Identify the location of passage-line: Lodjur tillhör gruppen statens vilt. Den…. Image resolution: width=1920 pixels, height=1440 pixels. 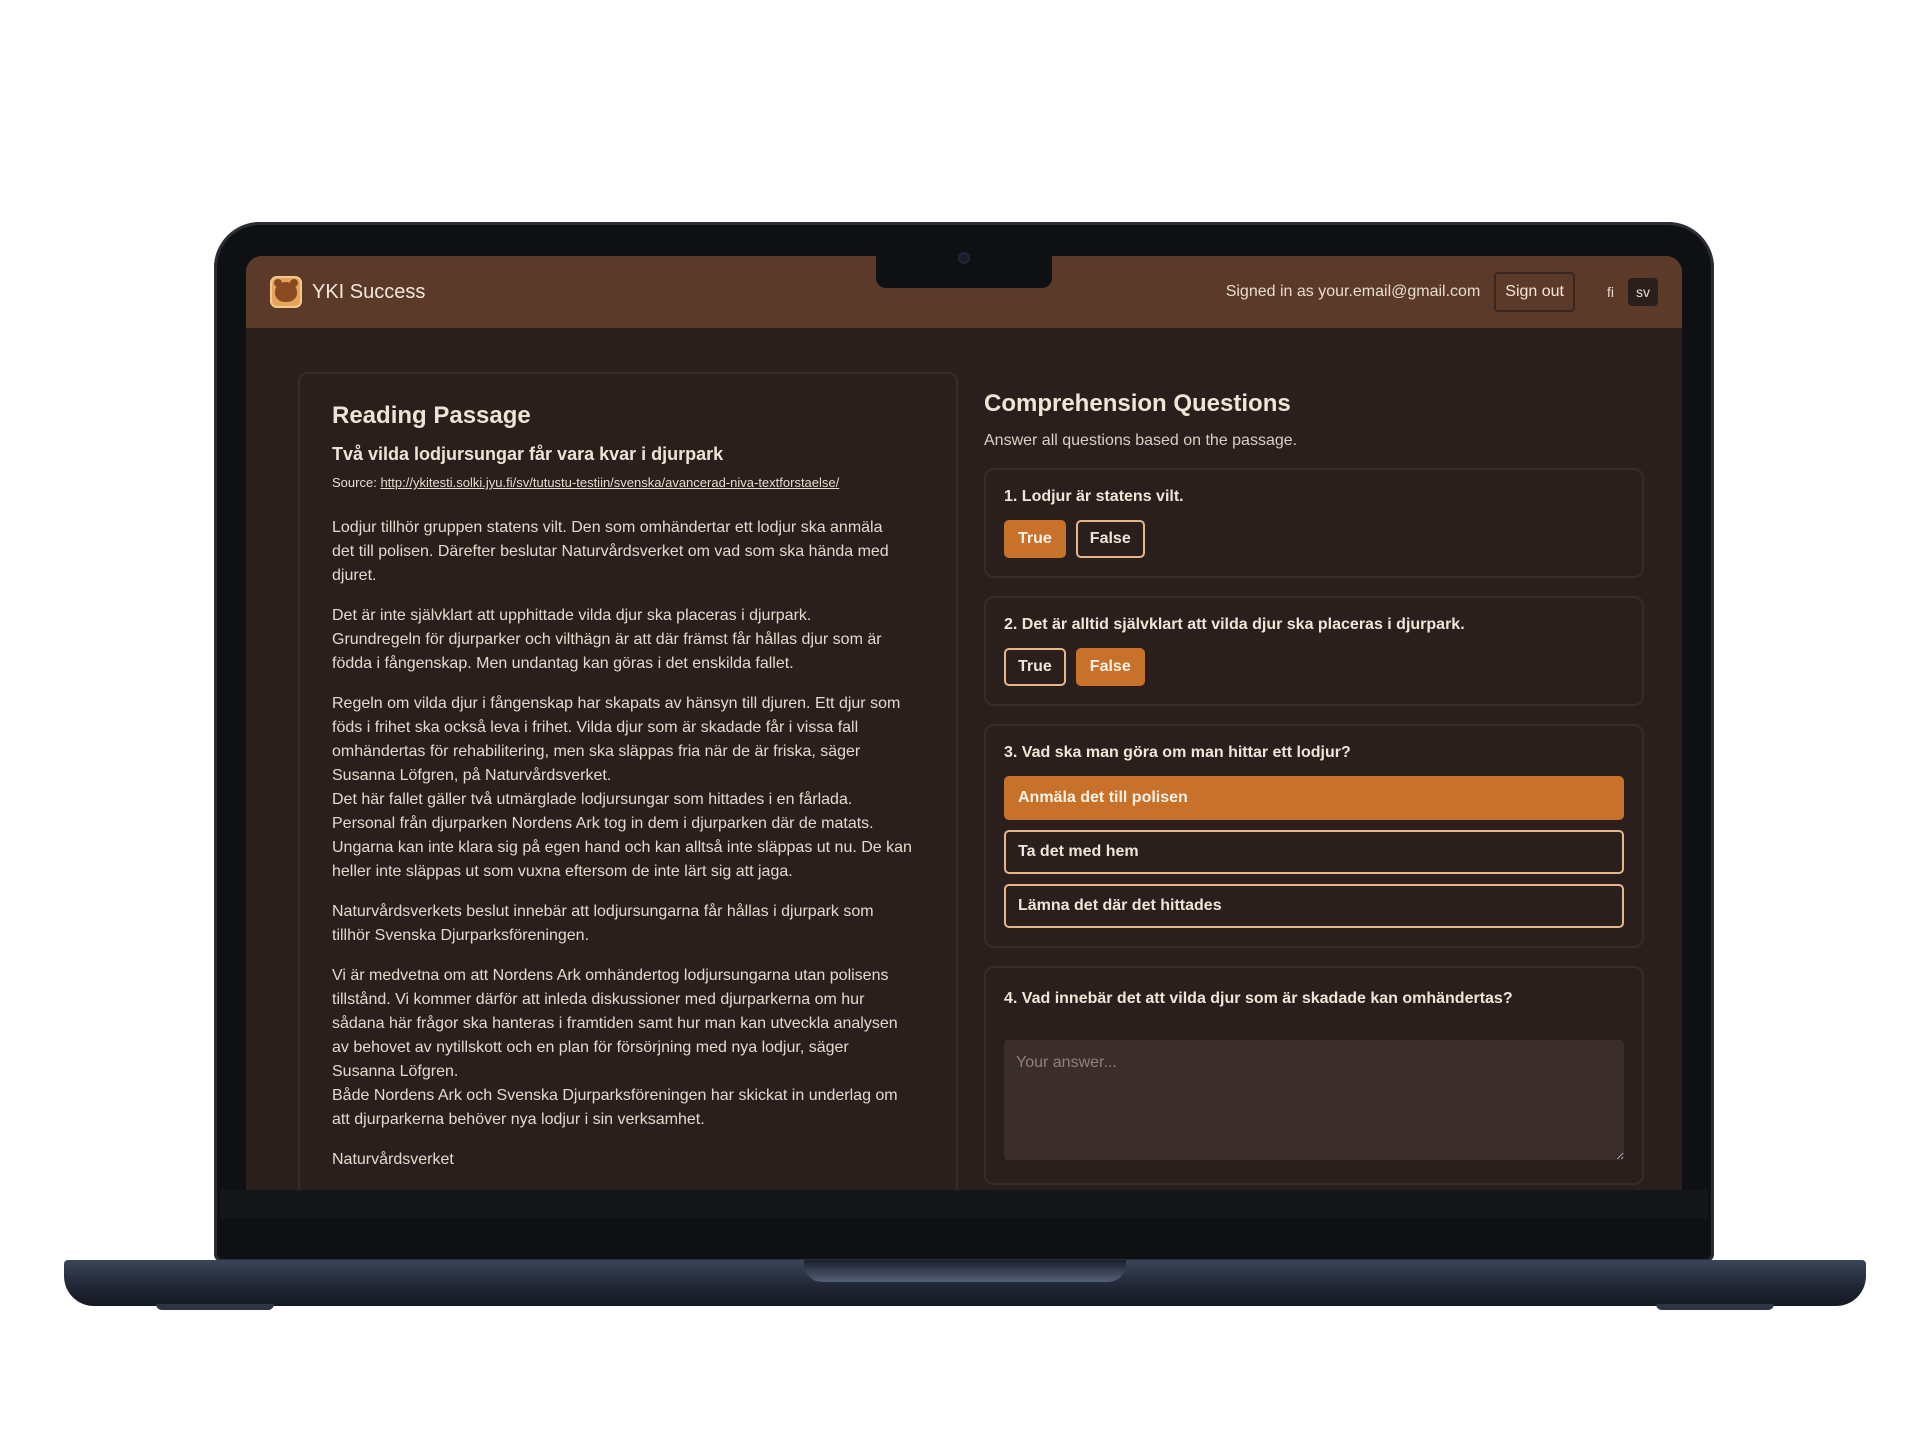
(607, 527).